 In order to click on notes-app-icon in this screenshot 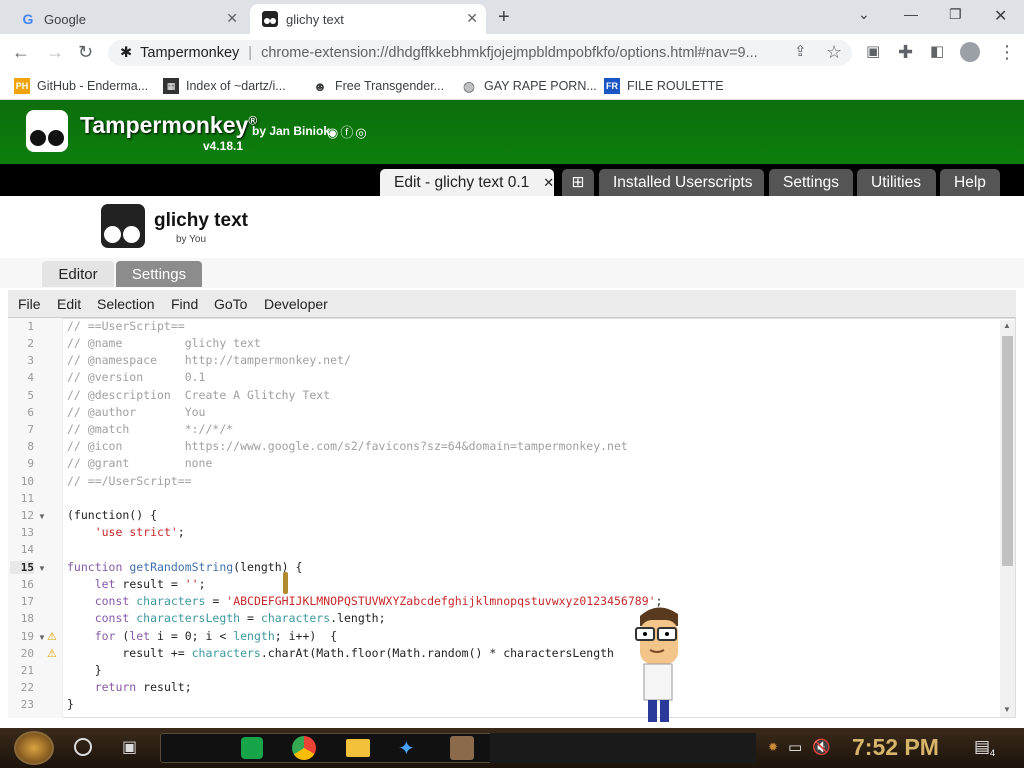, I will do `click(252, 748)`.